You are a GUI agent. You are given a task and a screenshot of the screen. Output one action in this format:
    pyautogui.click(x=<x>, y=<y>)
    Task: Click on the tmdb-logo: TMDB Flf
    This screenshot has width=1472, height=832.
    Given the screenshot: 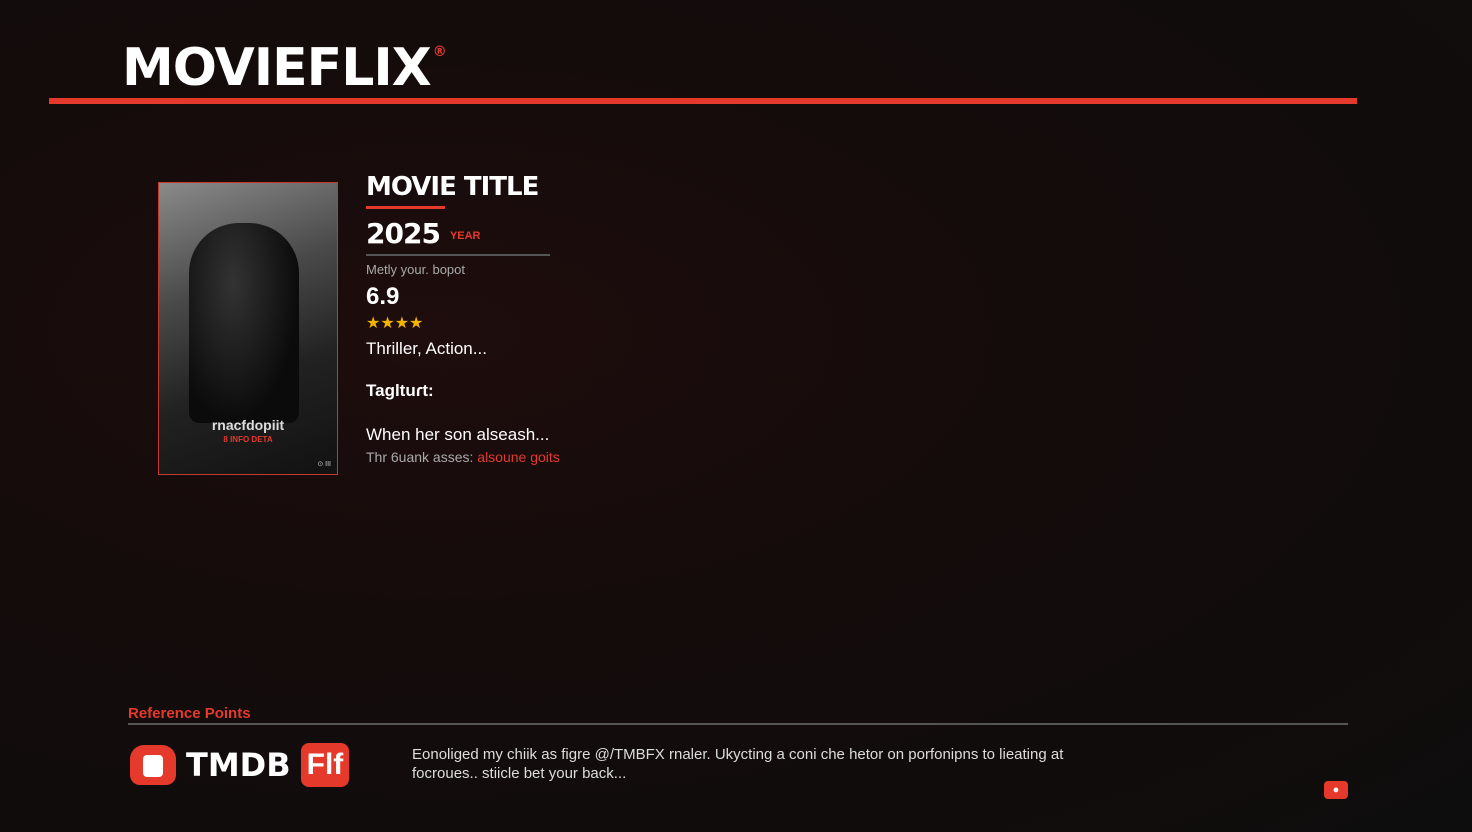 What is the action you would take?
    pyautogui.click(x=240, y=765)
    